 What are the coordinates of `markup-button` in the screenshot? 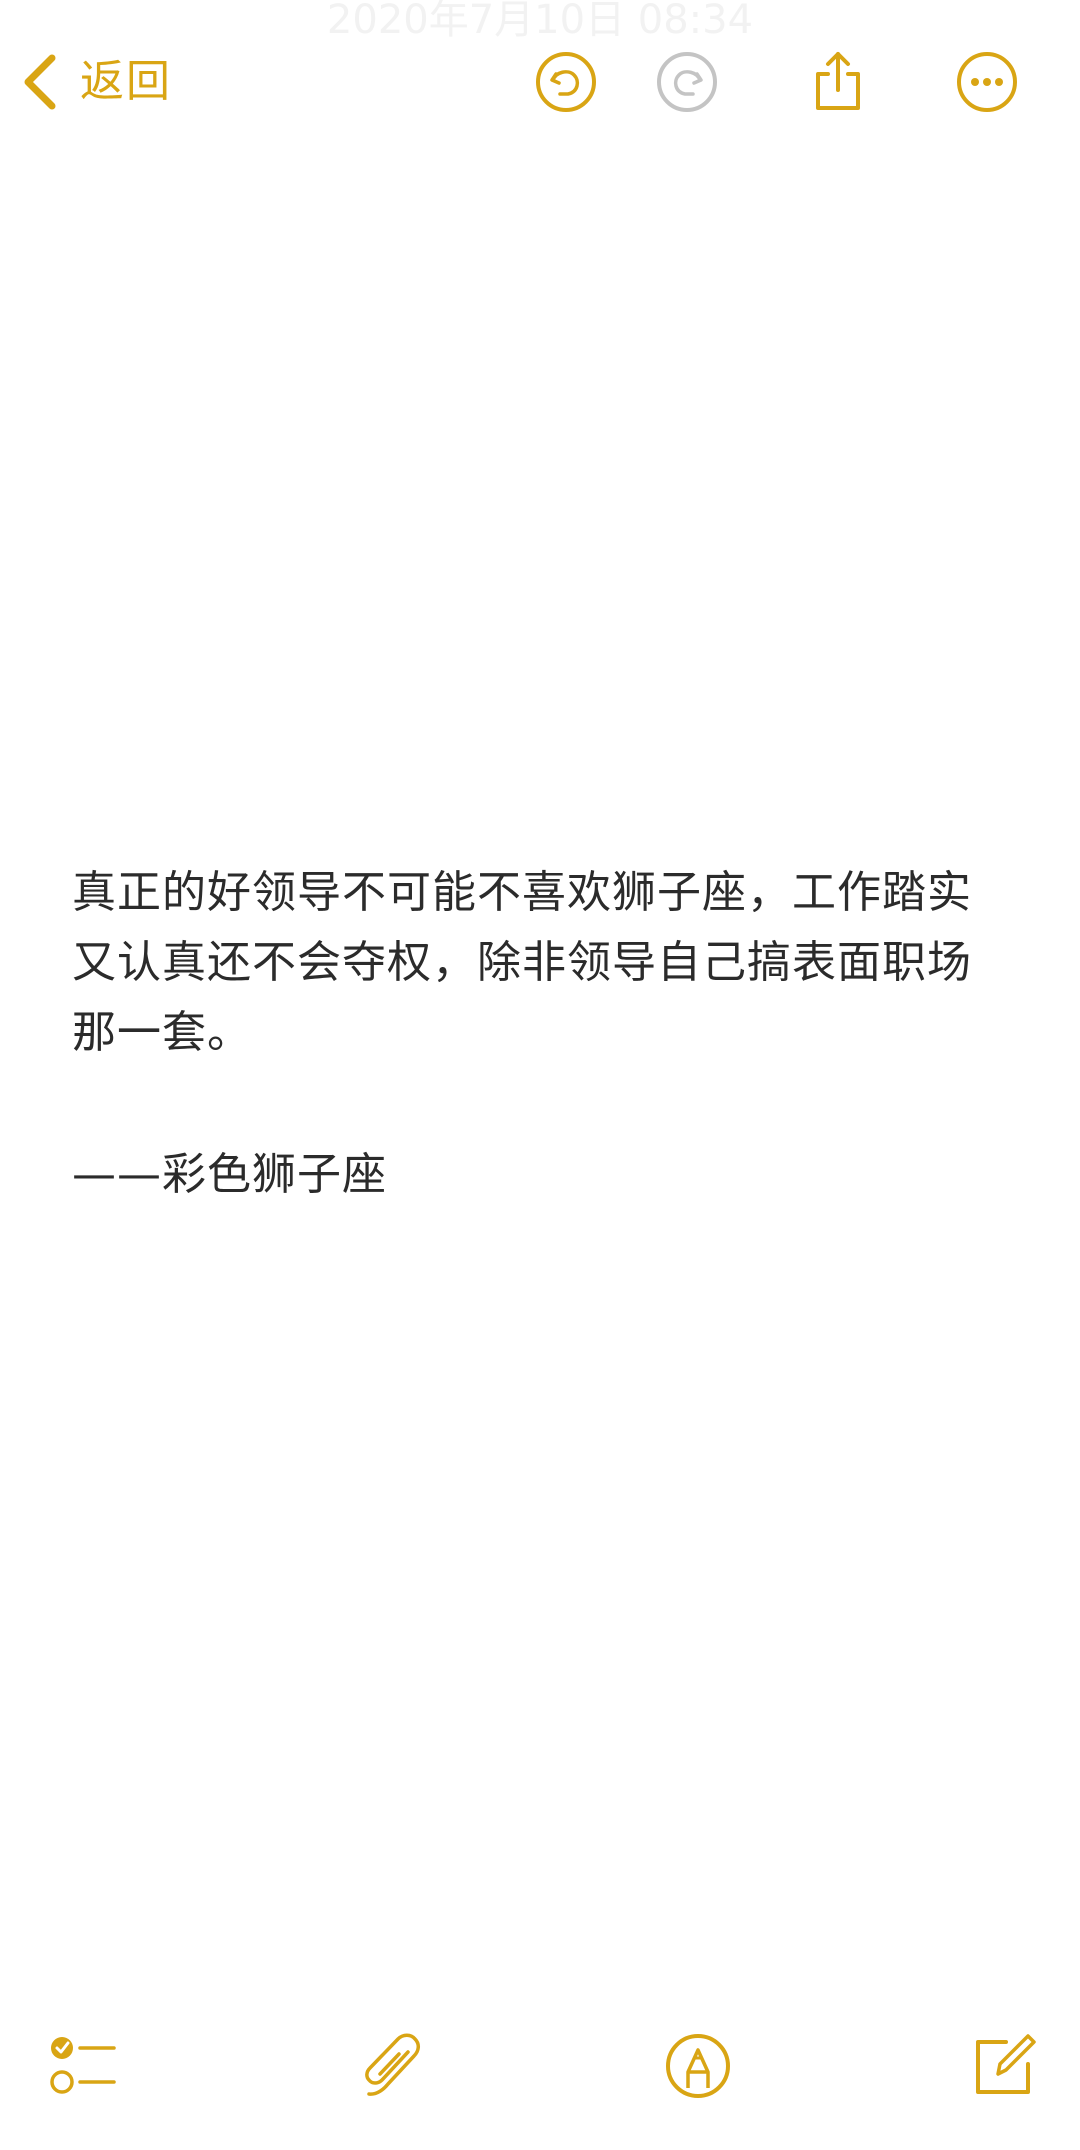 It's located at (698, 2066).